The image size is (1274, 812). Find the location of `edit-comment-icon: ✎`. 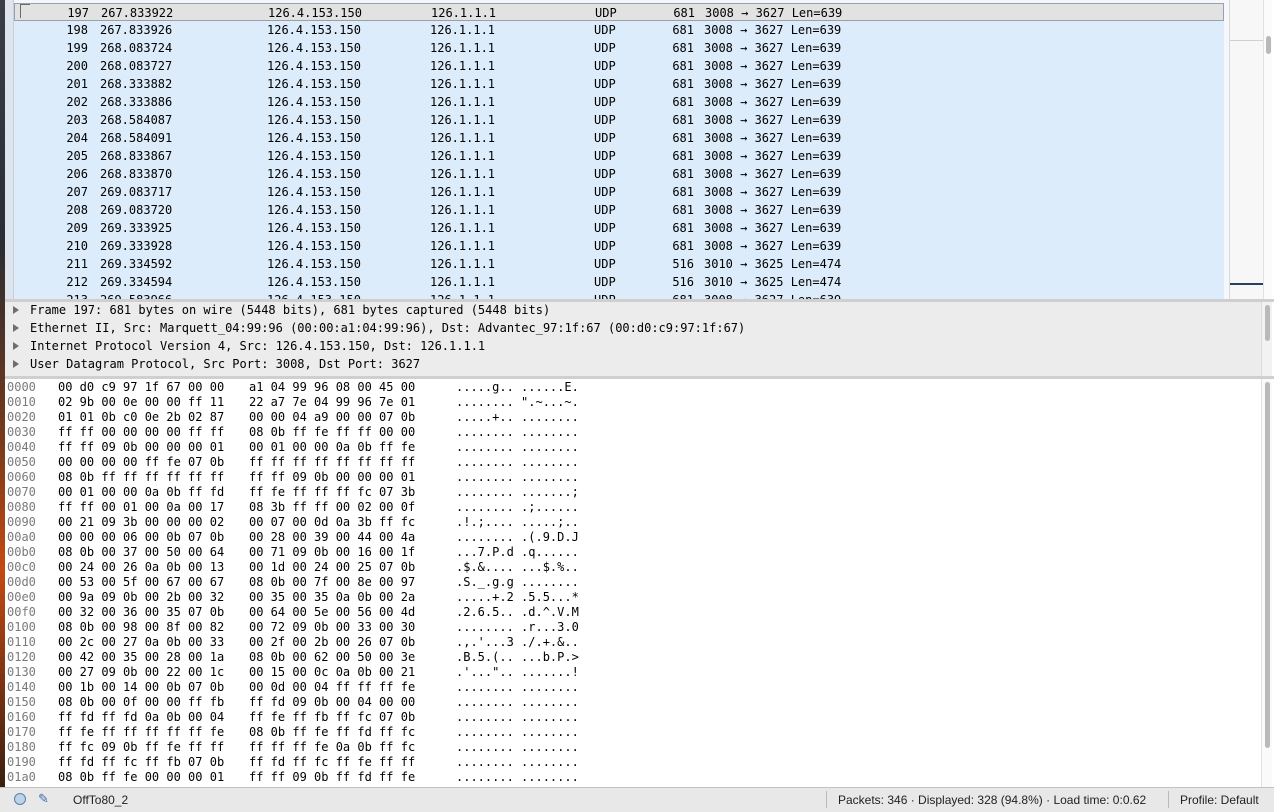

edit-comment-icon: ✎ is located at coordinates (46, 799).